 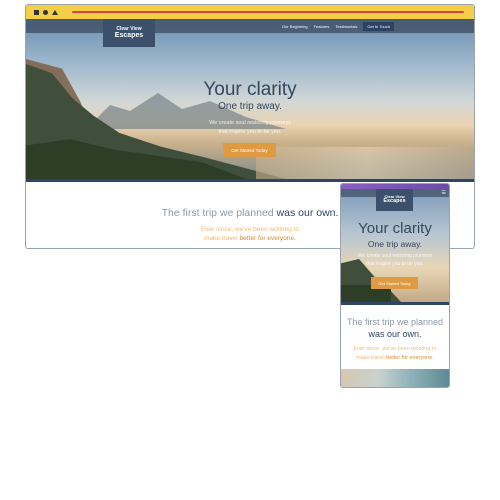 I want to click on mobile-section-text-prefix: make travel, so click(x=370, y=357).